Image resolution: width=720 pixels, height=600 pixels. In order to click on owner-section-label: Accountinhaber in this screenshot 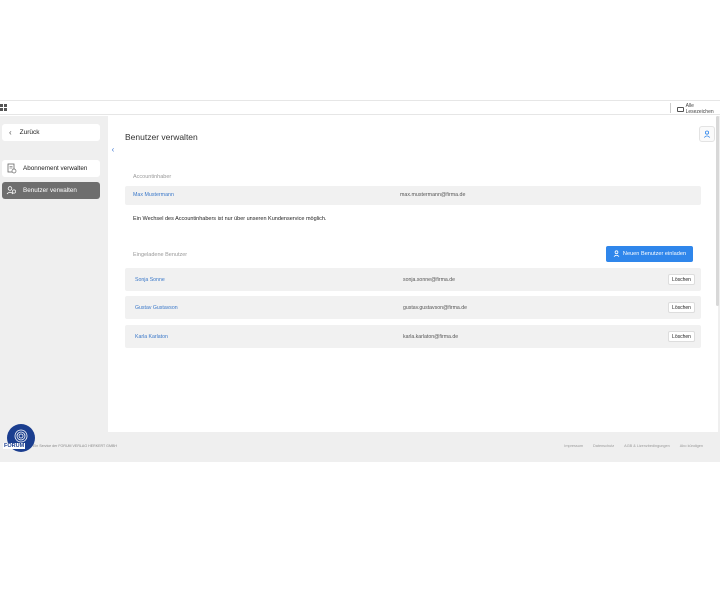, I will do `click(152, 177)`.